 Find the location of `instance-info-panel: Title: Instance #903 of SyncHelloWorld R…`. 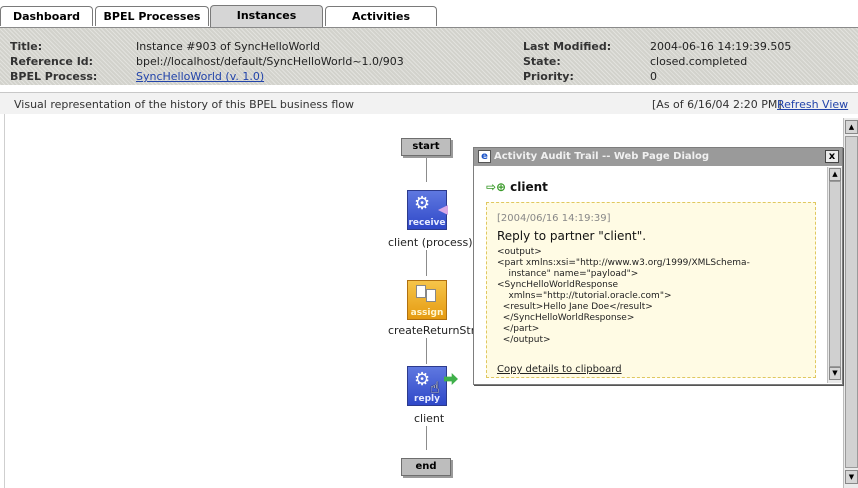

instance-info-panel: Title: Instance #903 of SyncHelloWorld R… is located at coordinates (429, 56).